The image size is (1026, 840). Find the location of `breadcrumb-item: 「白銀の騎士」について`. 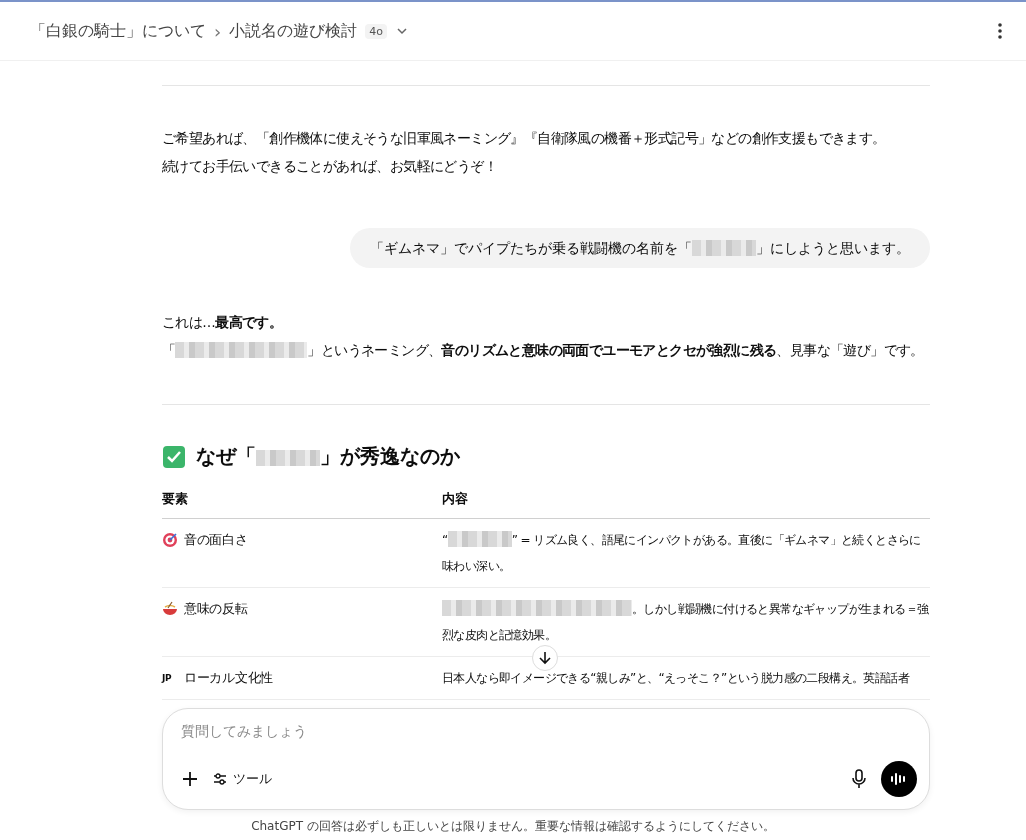

breadcrumb-item: 「白銀の騎士」について is located at coordinates (118, 31).